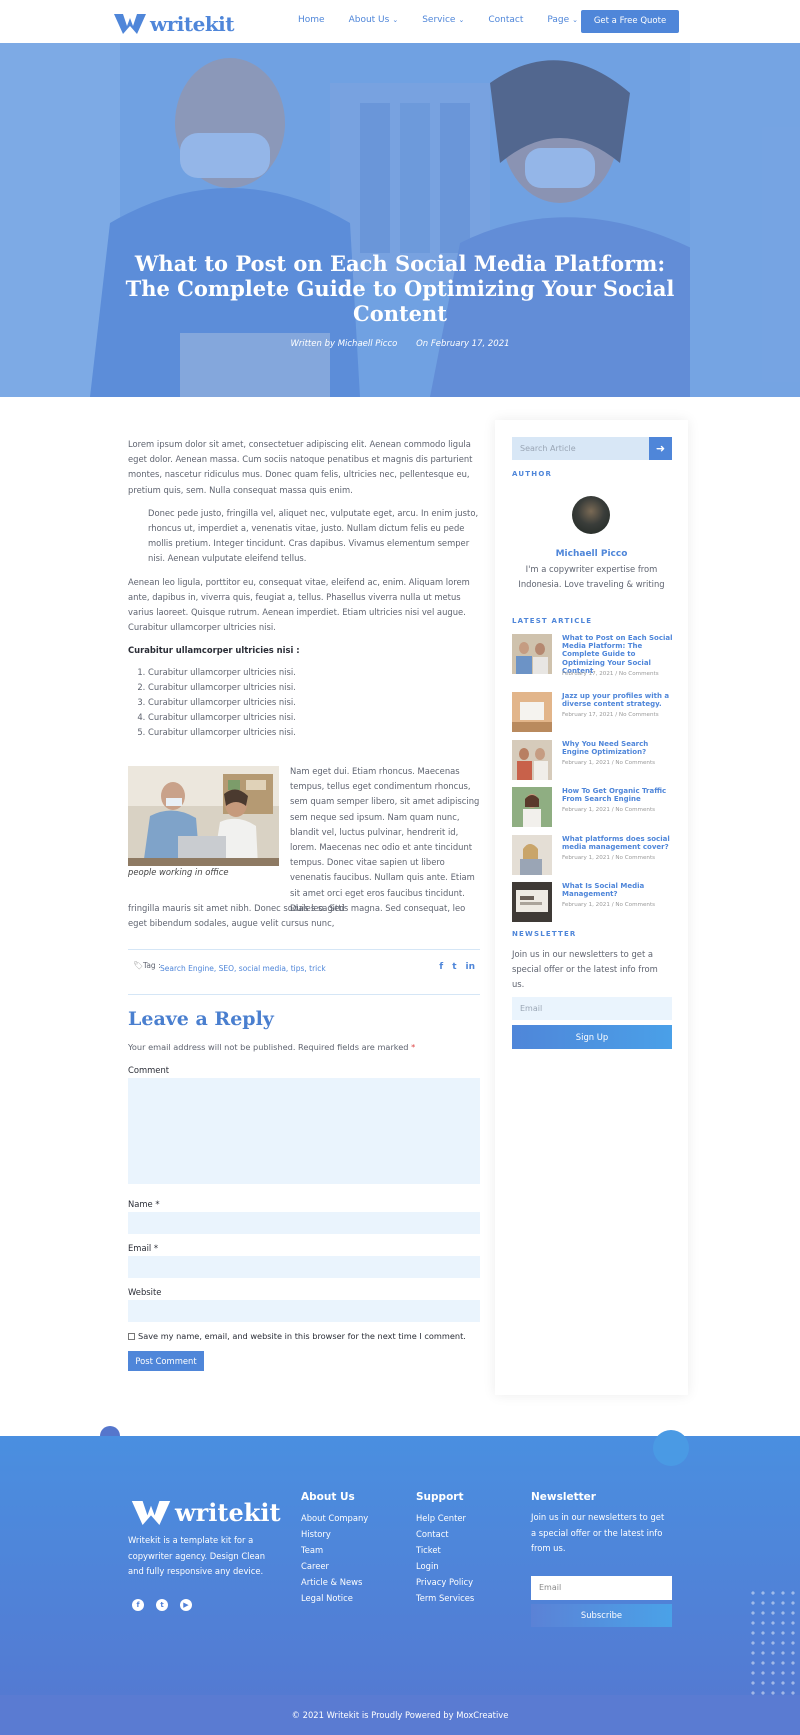 Image resolution: width=800 pixels, height=1735 pixels. I want to click on footer-link: History, so click(334, 1534).